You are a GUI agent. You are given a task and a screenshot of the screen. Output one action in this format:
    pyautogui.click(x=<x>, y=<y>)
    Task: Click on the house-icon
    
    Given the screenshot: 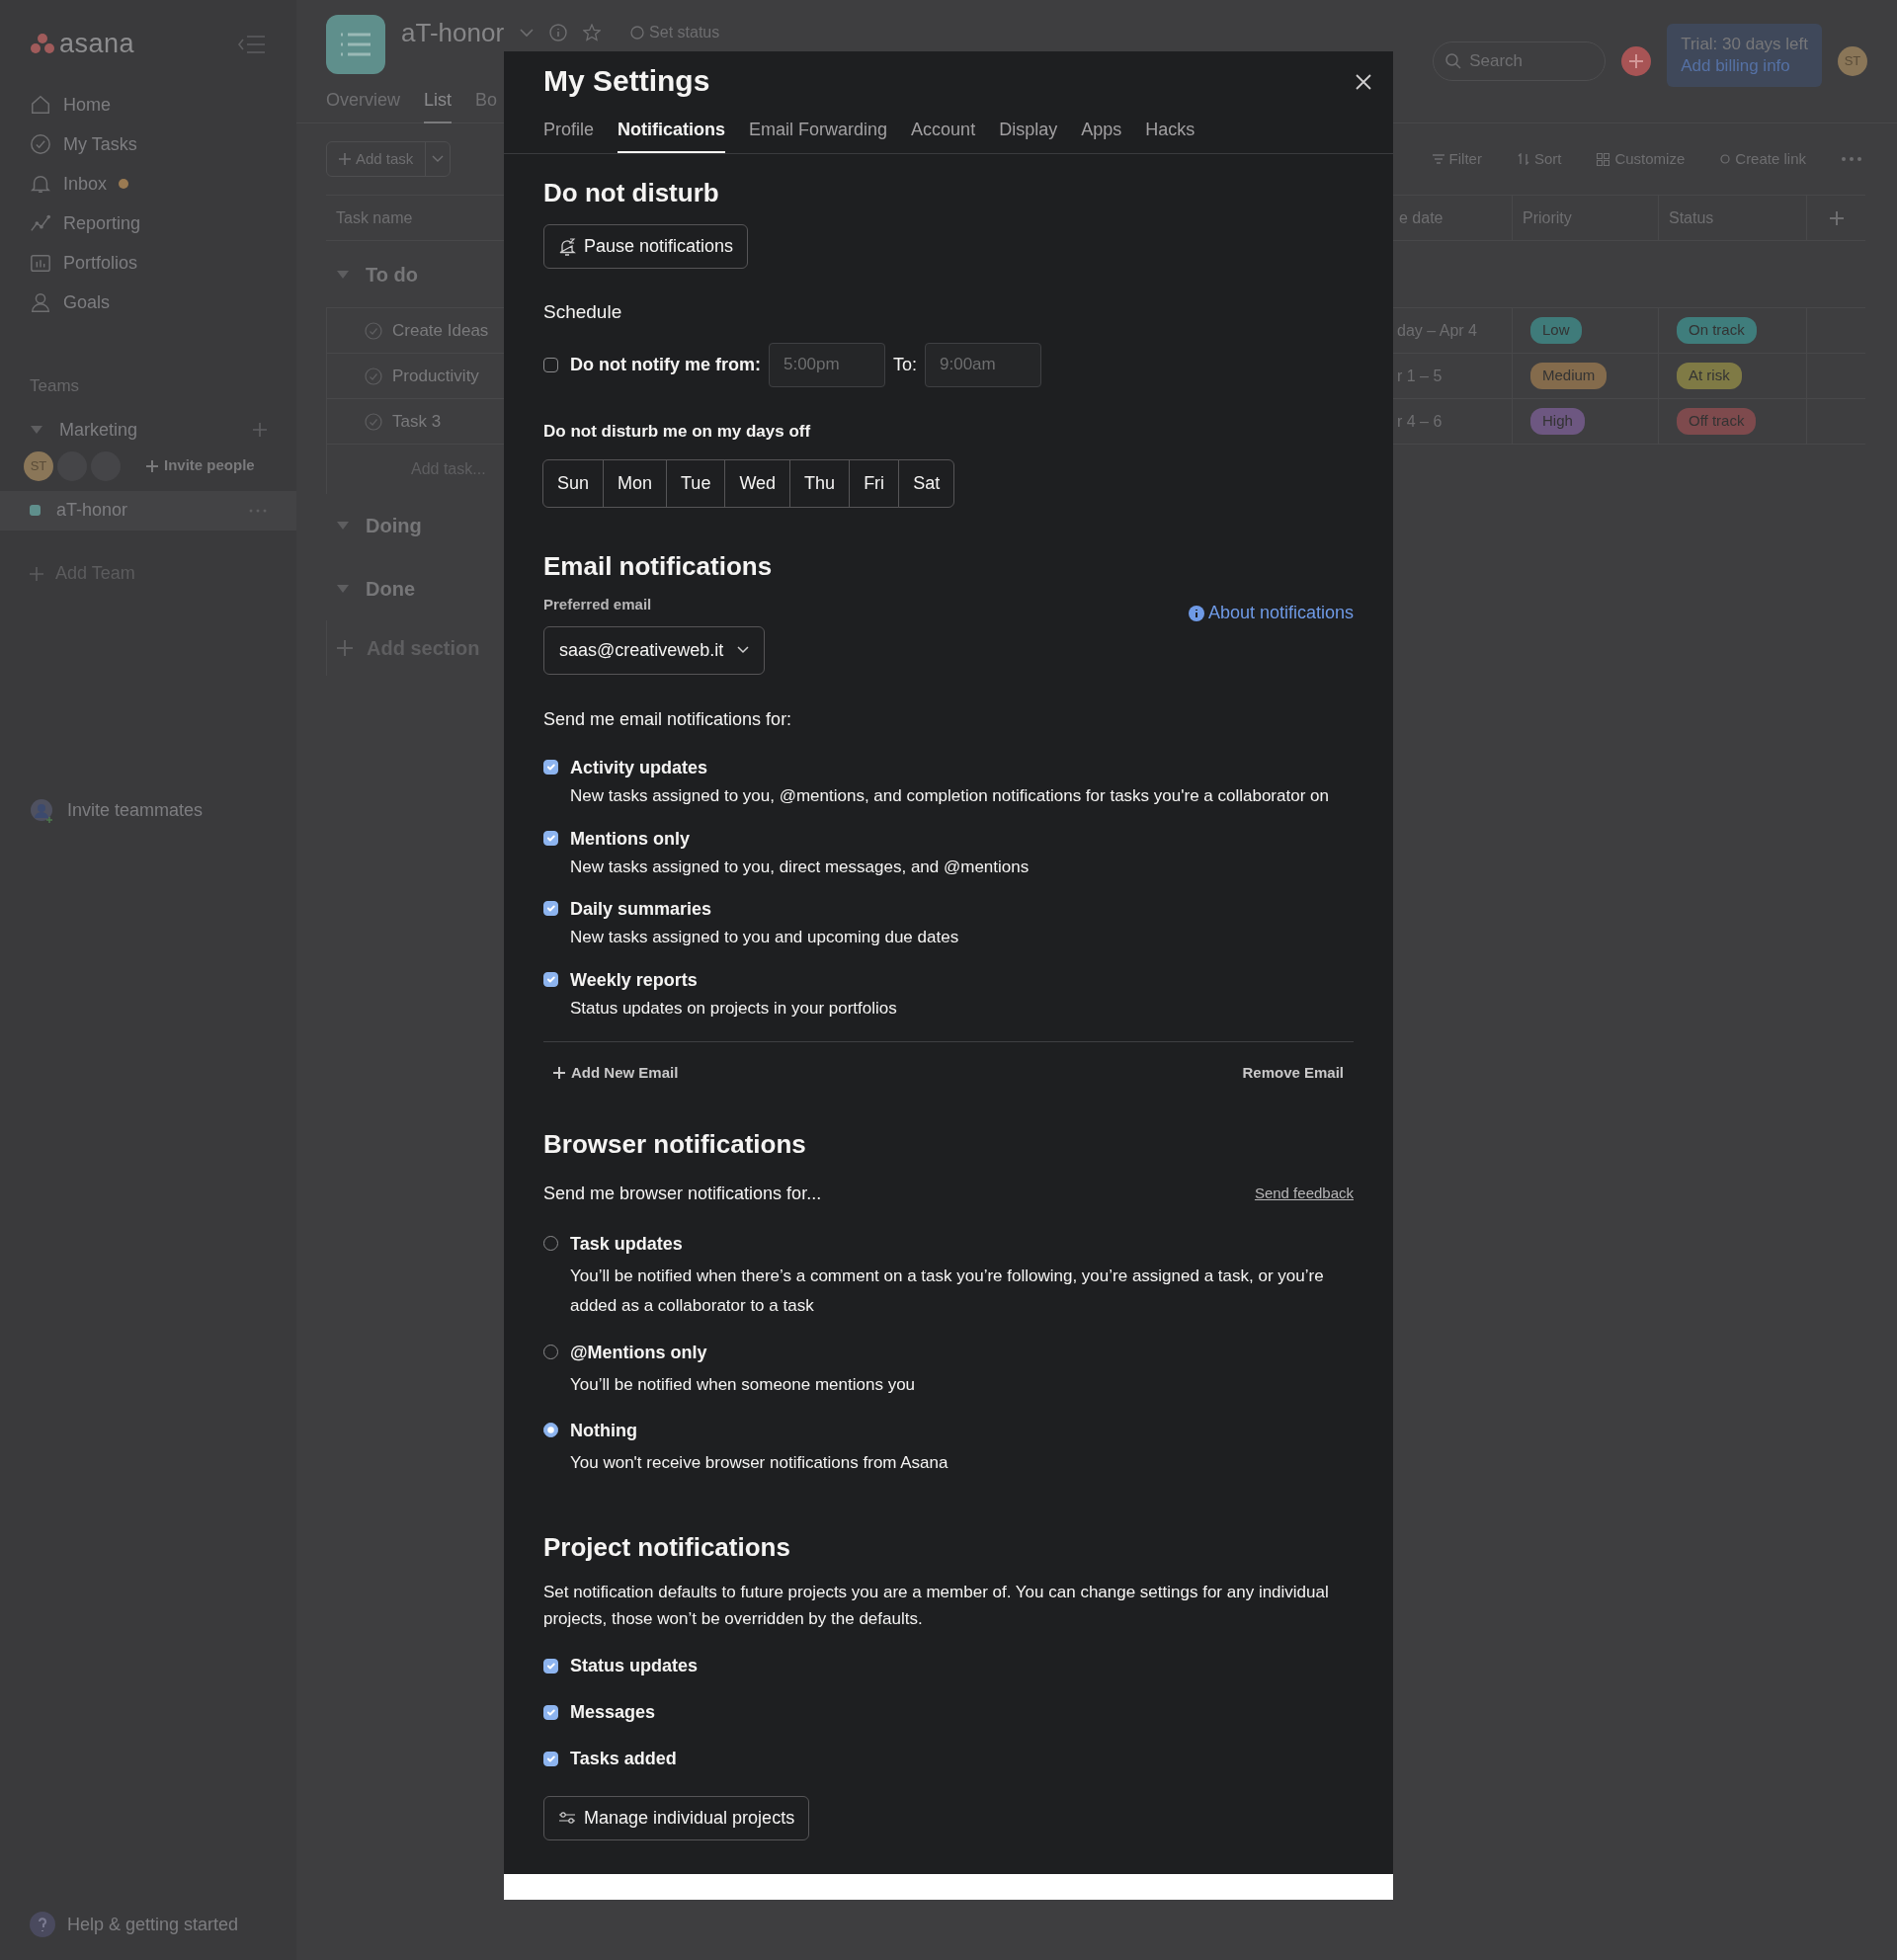 What is the action you would take?
    pyautogui.click(x=40, y=105)
    